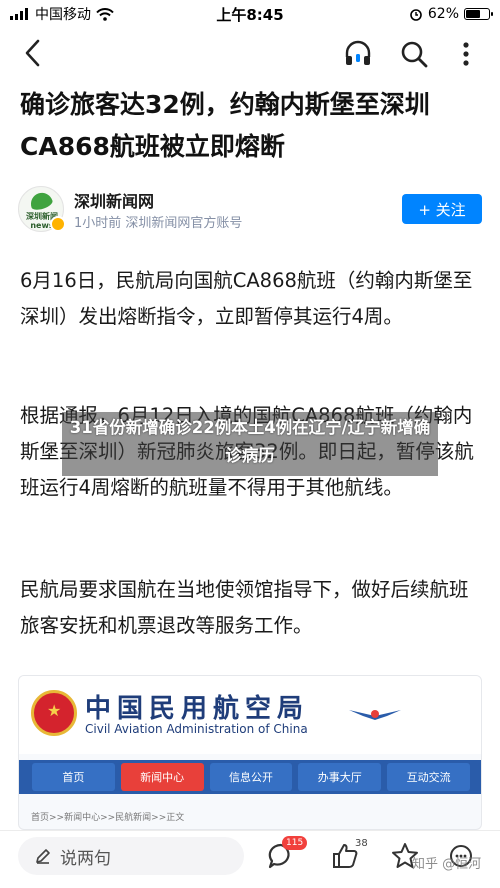 Image resolution: width=500 pixels, height=888 pixels. Describe the element at coordinates (244, 607) in the screenshot. I see `article-paragraph: 民航局要求国航在当地使领馆指导下，做好后续航班旅客安抚和机票退改等服务工作。` at that location.